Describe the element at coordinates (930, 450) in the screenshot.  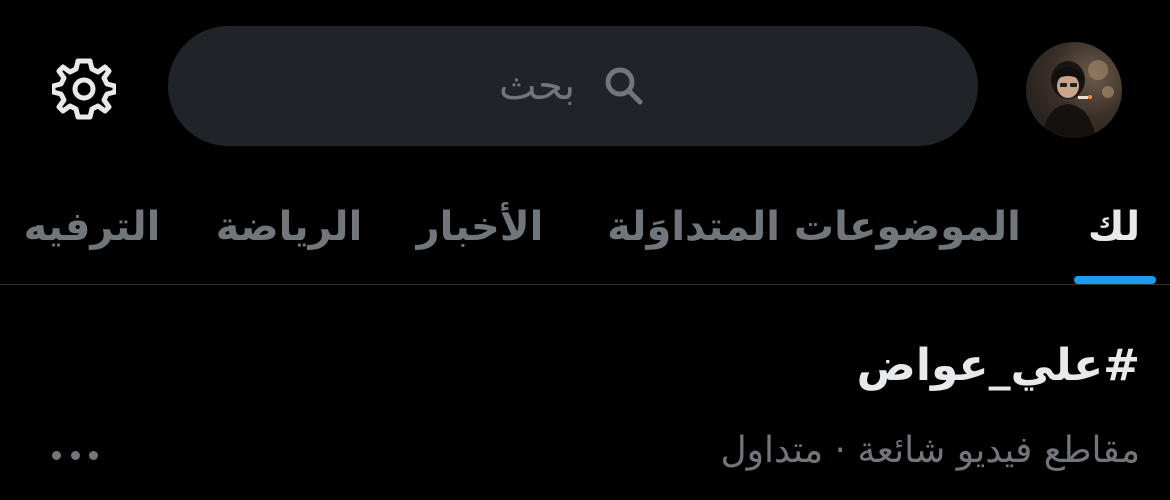
I see `trend-meta: مقاطع فيديو شائعة · متداول` at that location.